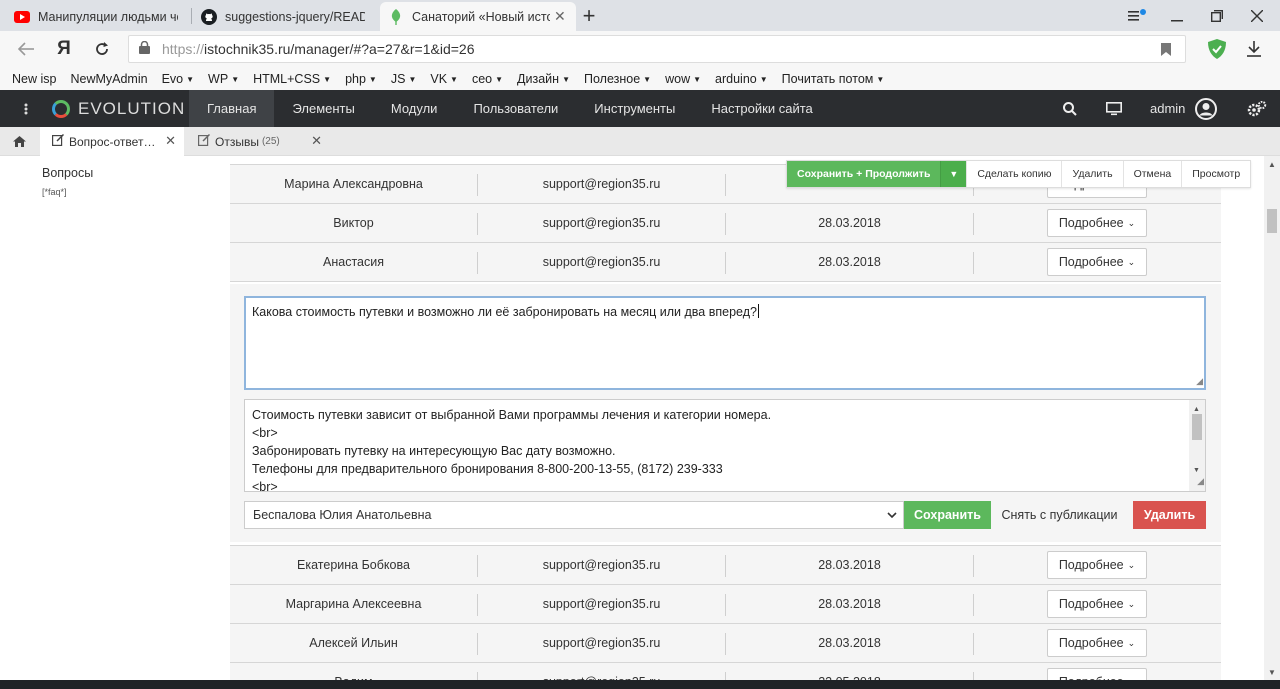  What do you see at coordinates (1152, 174) in the screenshot?
I see `cancel-button: Отмена` at bounding box center [1152, 174].